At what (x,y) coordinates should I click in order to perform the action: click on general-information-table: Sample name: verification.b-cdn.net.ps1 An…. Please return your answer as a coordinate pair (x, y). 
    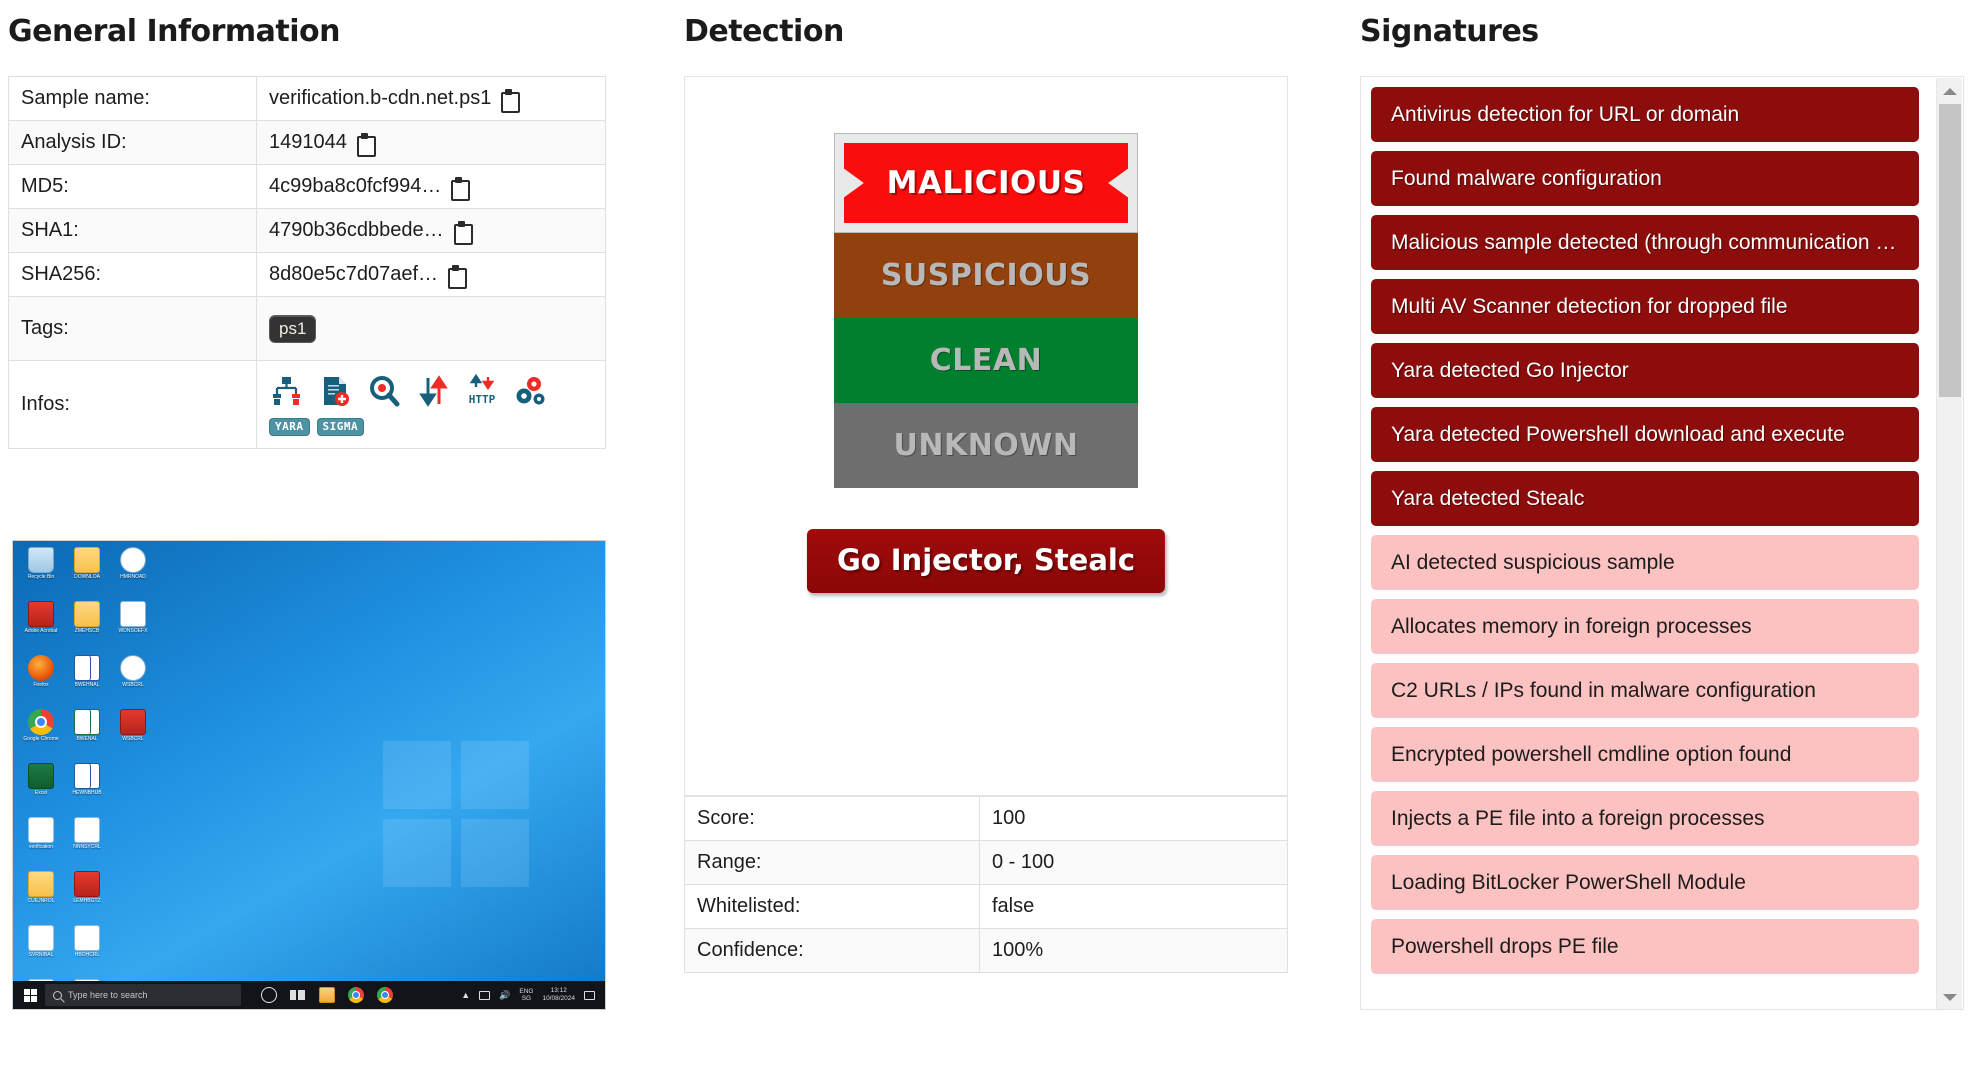
    Looking at the image, I should click on (307, 262).